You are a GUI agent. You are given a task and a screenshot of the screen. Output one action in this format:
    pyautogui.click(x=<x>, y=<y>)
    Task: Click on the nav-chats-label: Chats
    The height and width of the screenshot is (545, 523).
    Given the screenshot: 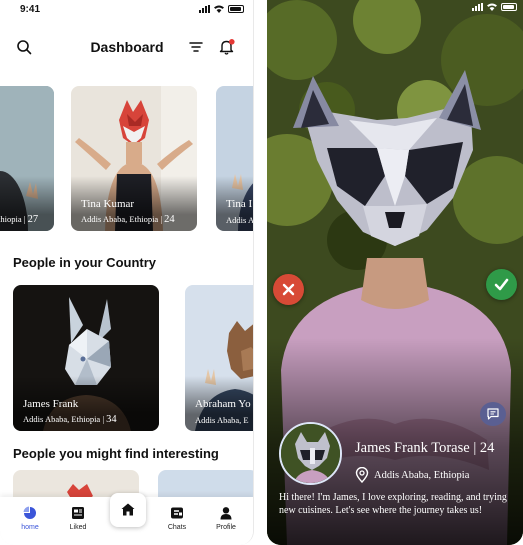 What is the action you would take?
    pyautogui.click(x=177, y=527)
    